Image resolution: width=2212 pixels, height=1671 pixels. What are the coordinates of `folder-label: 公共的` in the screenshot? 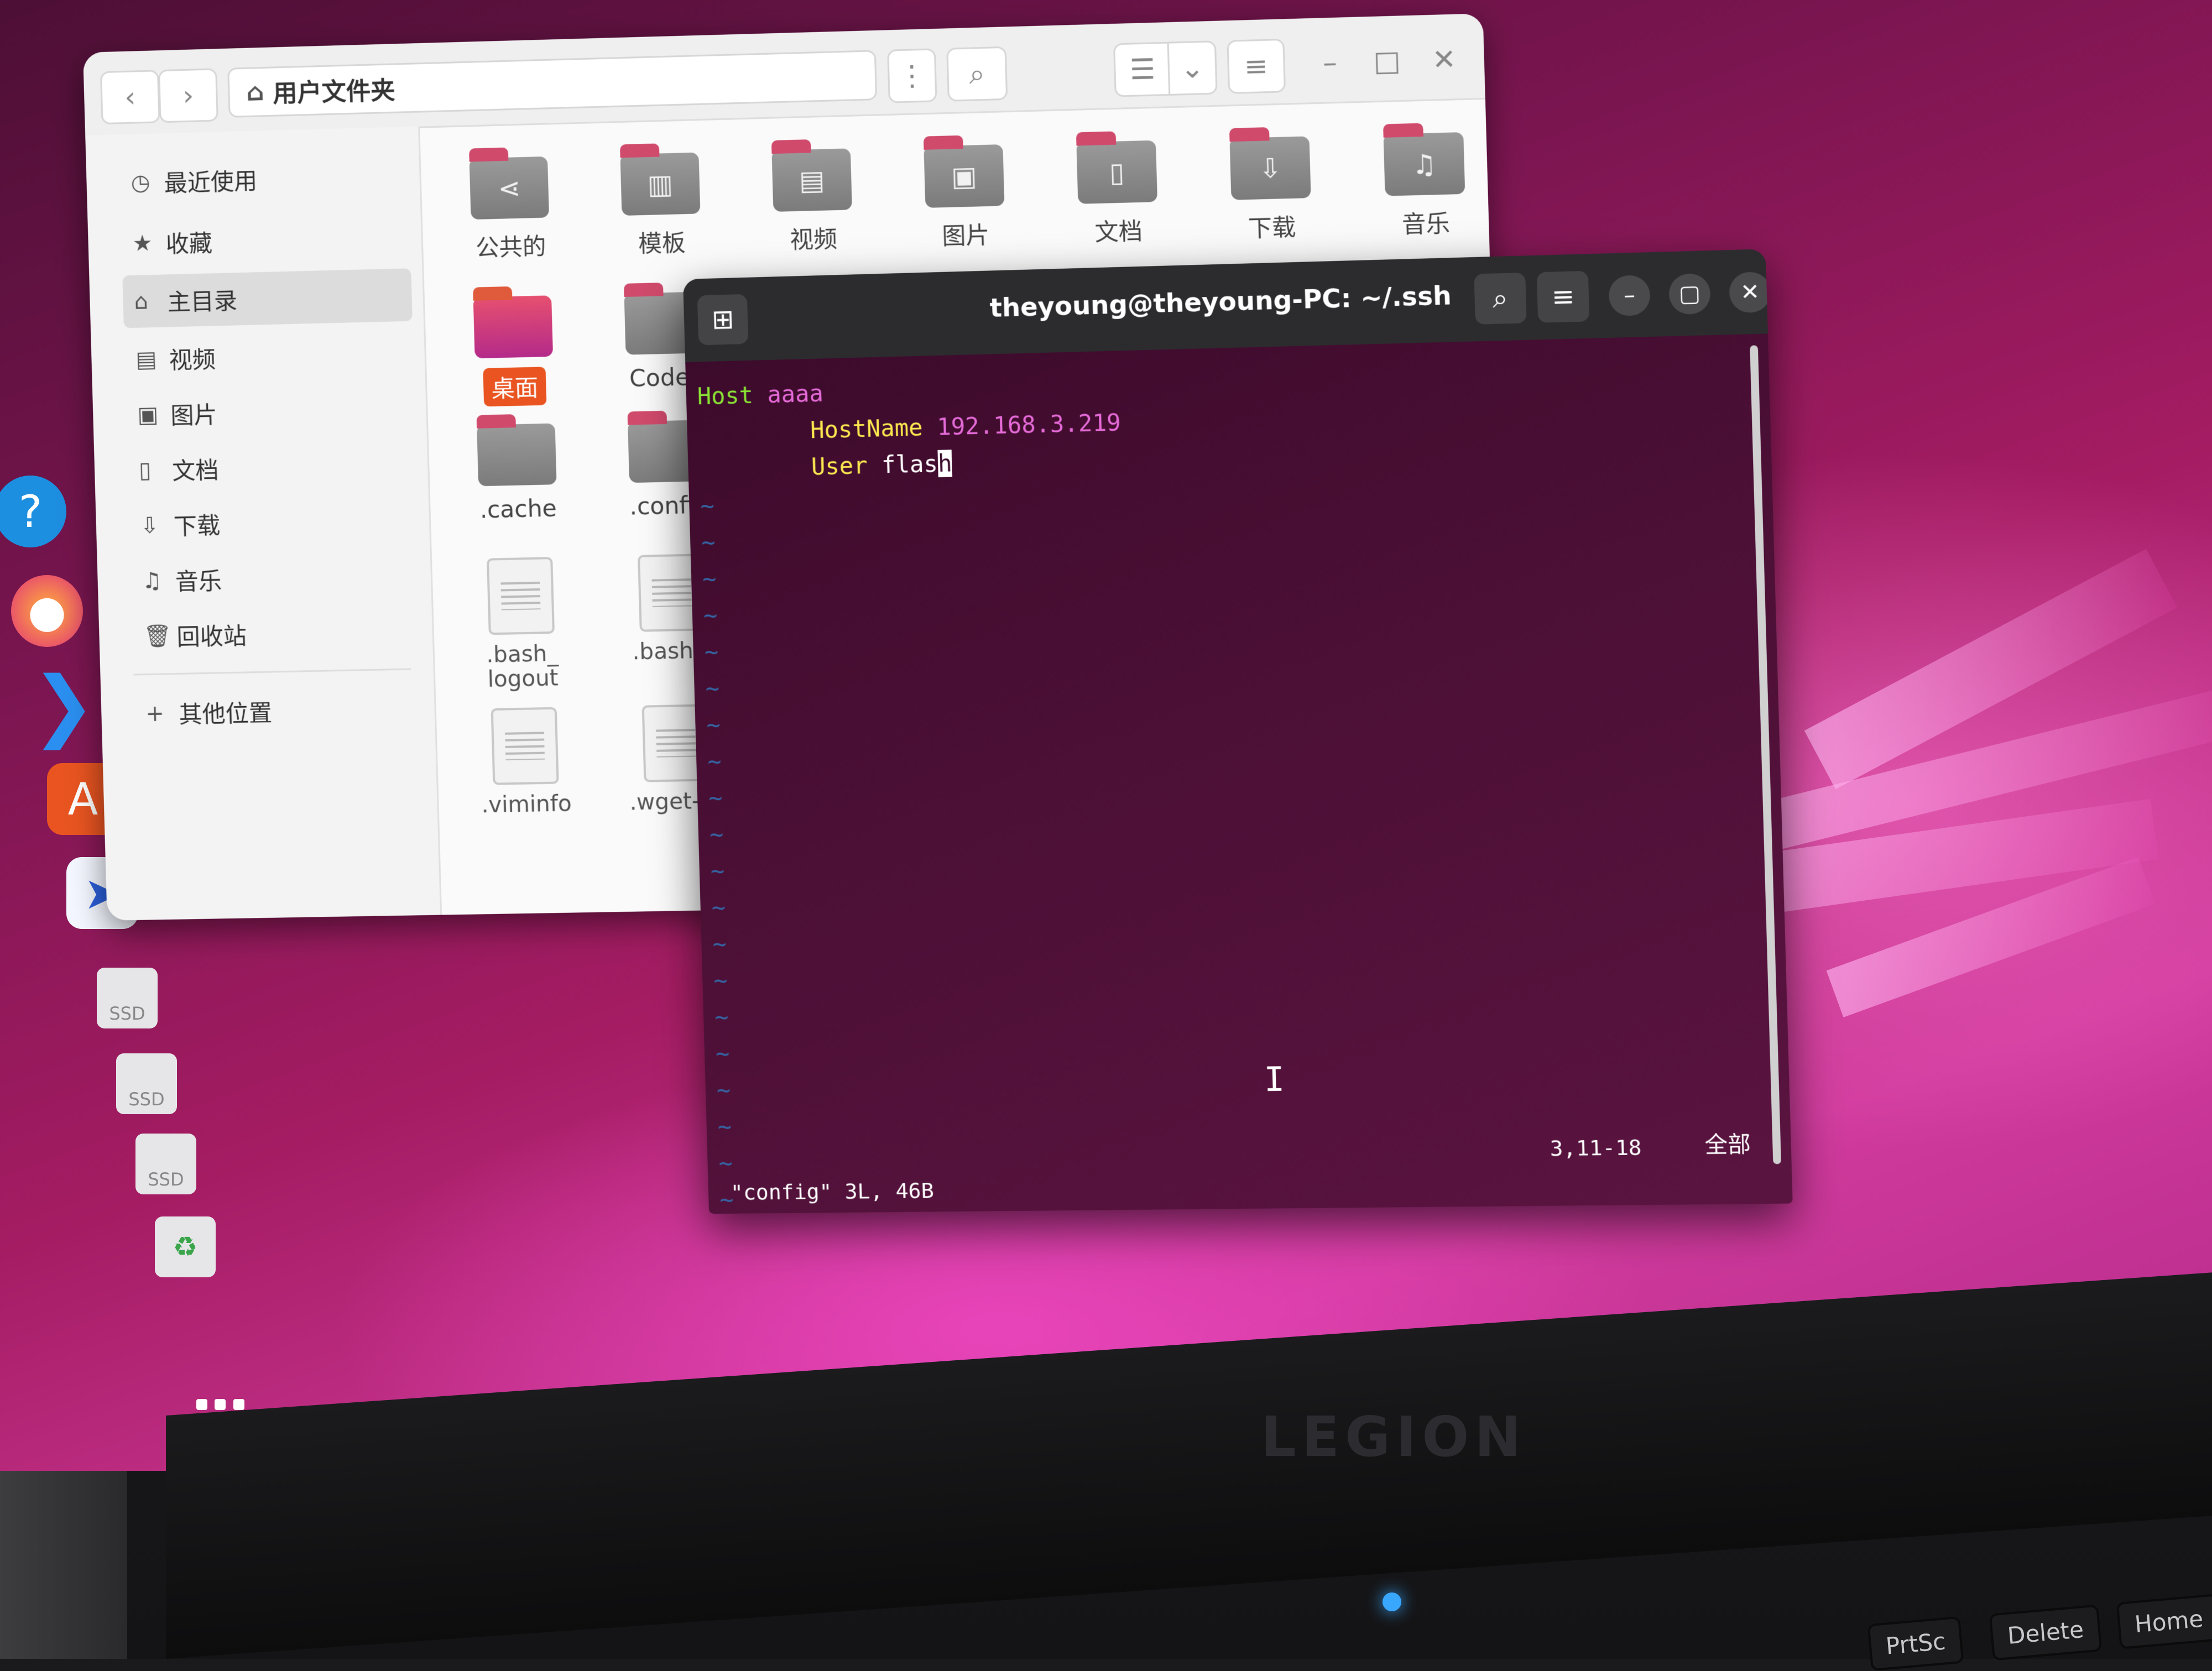 It's located at (511, 247).